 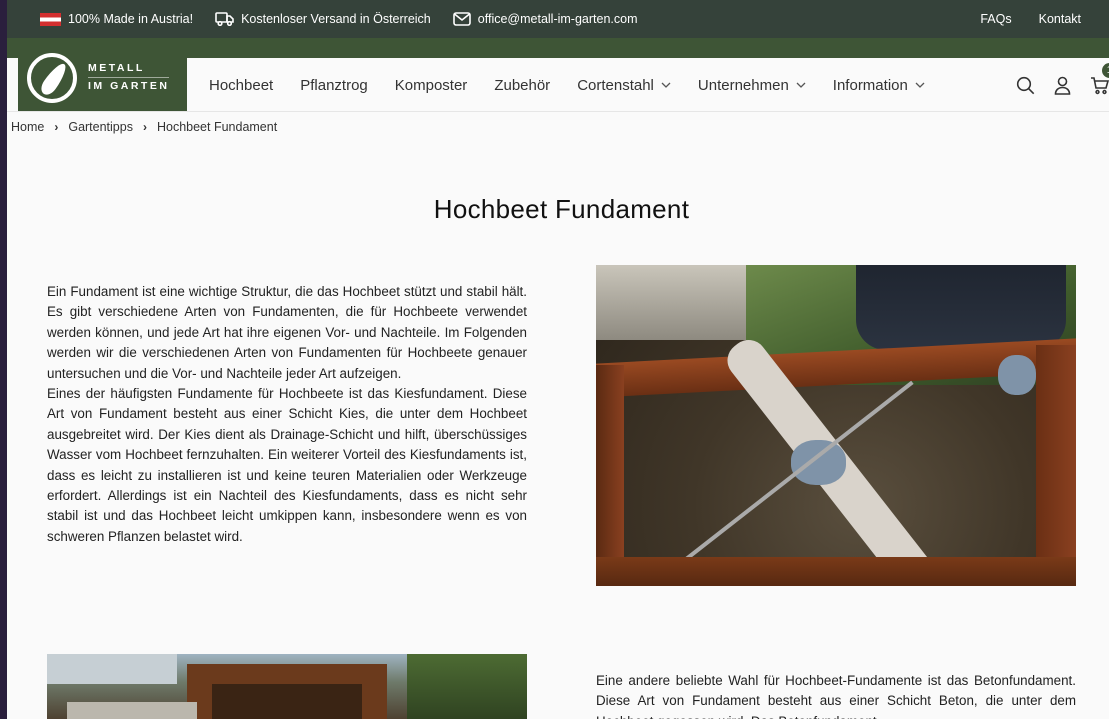 I want to click on mail-icon, so click(x=461, y=19).